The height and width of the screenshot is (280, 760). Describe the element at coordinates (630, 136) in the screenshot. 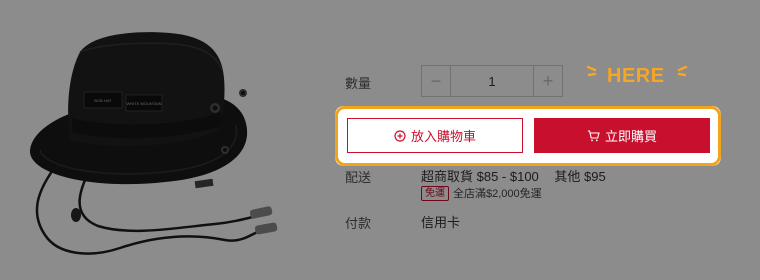

I see `buy-now-label: 立即購買` at that location.